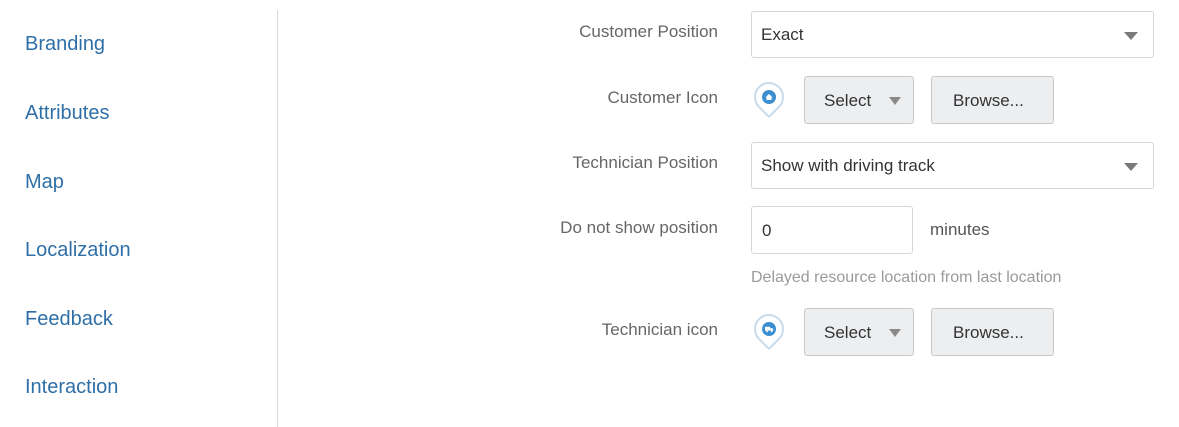 The height and width of the screenshot is (427, 1179). Describe the element at coordinates (69, 319) in the screenshot. I see `sidebar-item-feedback: Feedback` at that location.